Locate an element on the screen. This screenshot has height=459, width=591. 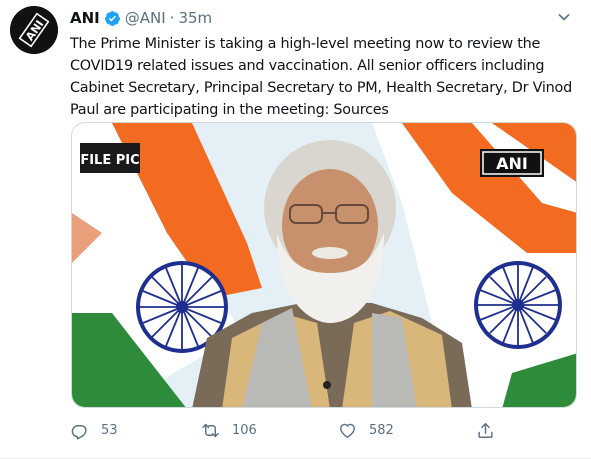
retweet-button: 106 is located at coordinates (229, 430).